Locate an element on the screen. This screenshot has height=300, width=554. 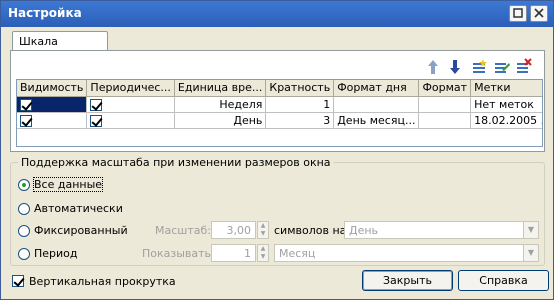
table-row: Неделя 1 Нет меток is located at coordinates (279, 104).